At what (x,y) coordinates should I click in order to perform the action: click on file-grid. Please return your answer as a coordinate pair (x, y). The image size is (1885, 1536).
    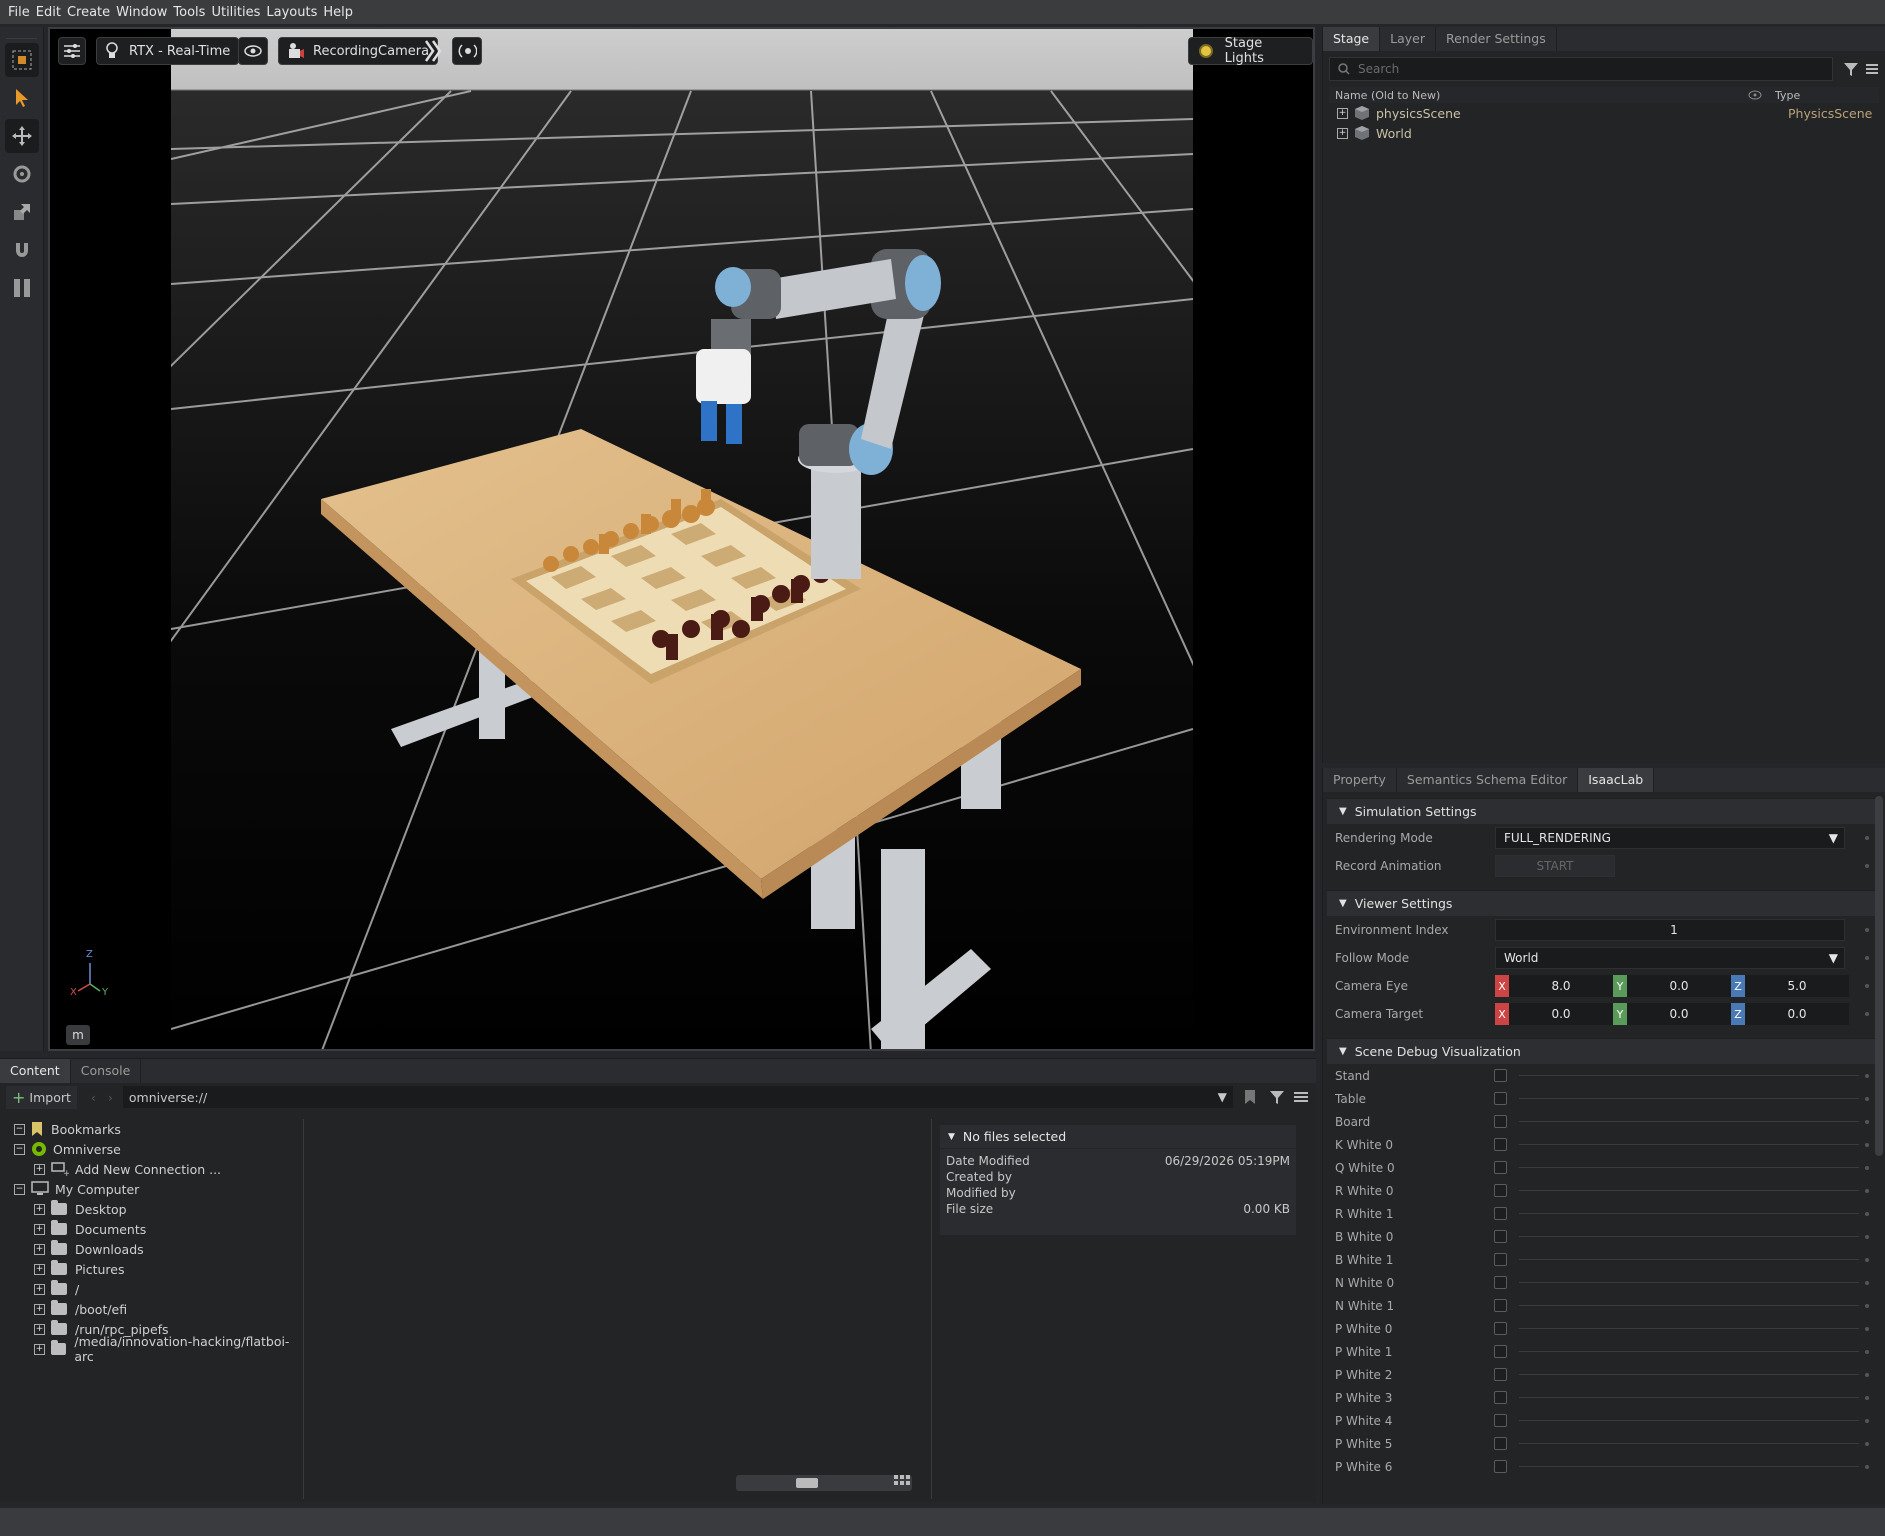
    Looking at the image, I should click on (619, 1309).